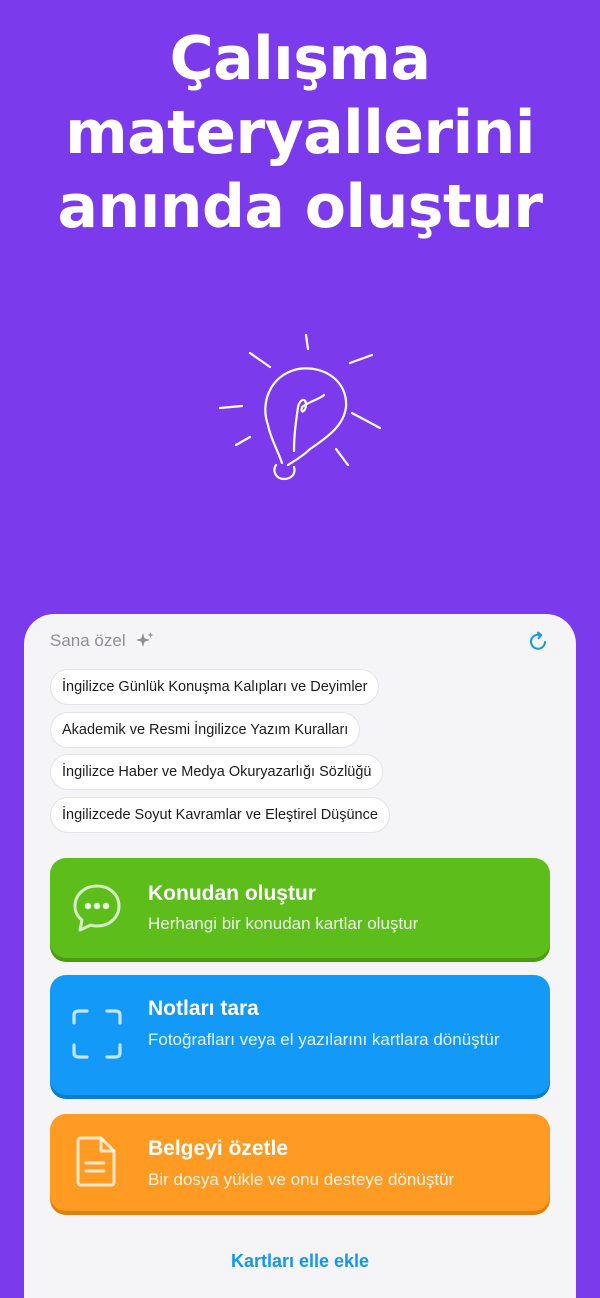 The height and width of the screenshot is (1298, 600). I want to click on sparkle-icon, so click(144, 639).